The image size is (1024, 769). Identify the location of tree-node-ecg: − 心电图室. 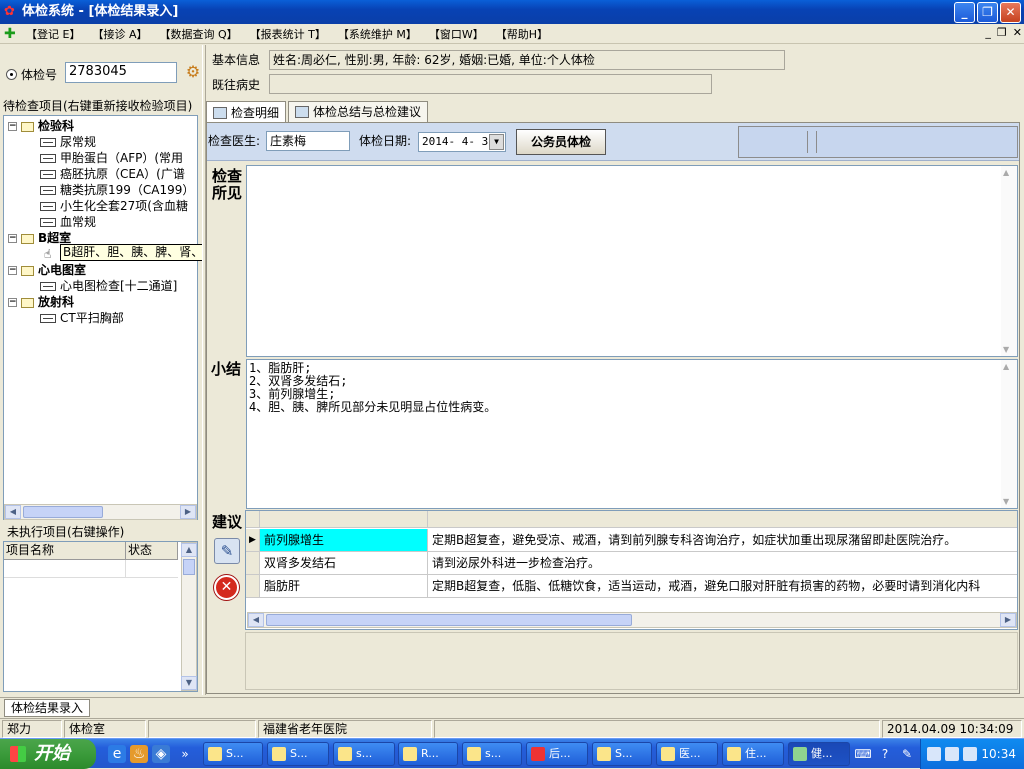
(47, 270).